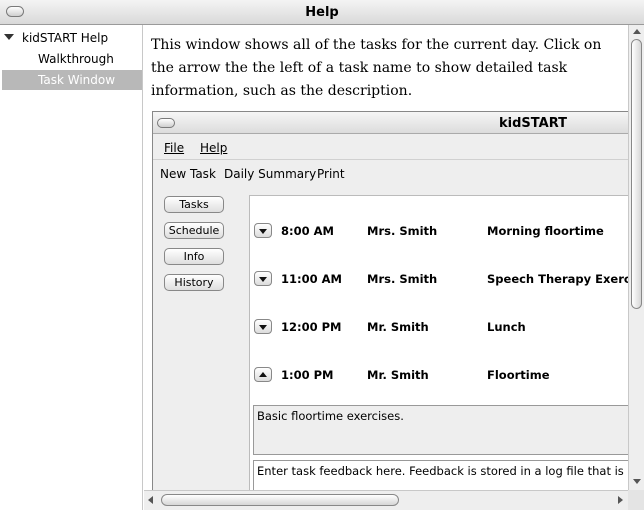 Image resolution: width=644 pixels, height=510 pixels. Describe the element at coordinates (545, 231) in the screenshot. I see `task-name: Morning floortime` at that location.